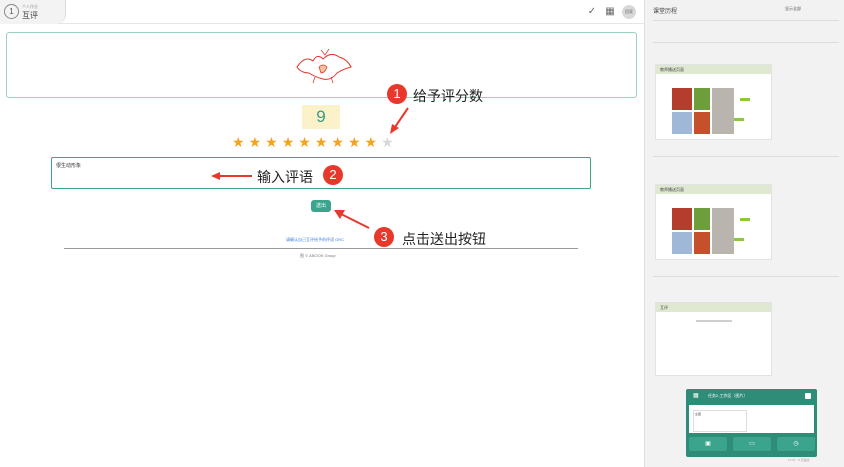 The width and height of the screenshot is (844, 467). What do you see at coordinates (592, 12) in the screenshot?
I see `checkmark-icon: ✓` at bounding box center [592, 12].